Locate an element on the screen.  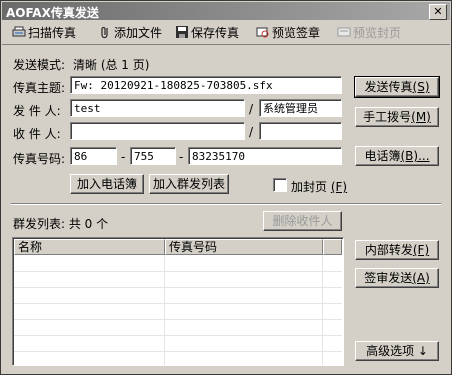
send-fax-button: 发送传真(S) is located at coordinates (397, 87).